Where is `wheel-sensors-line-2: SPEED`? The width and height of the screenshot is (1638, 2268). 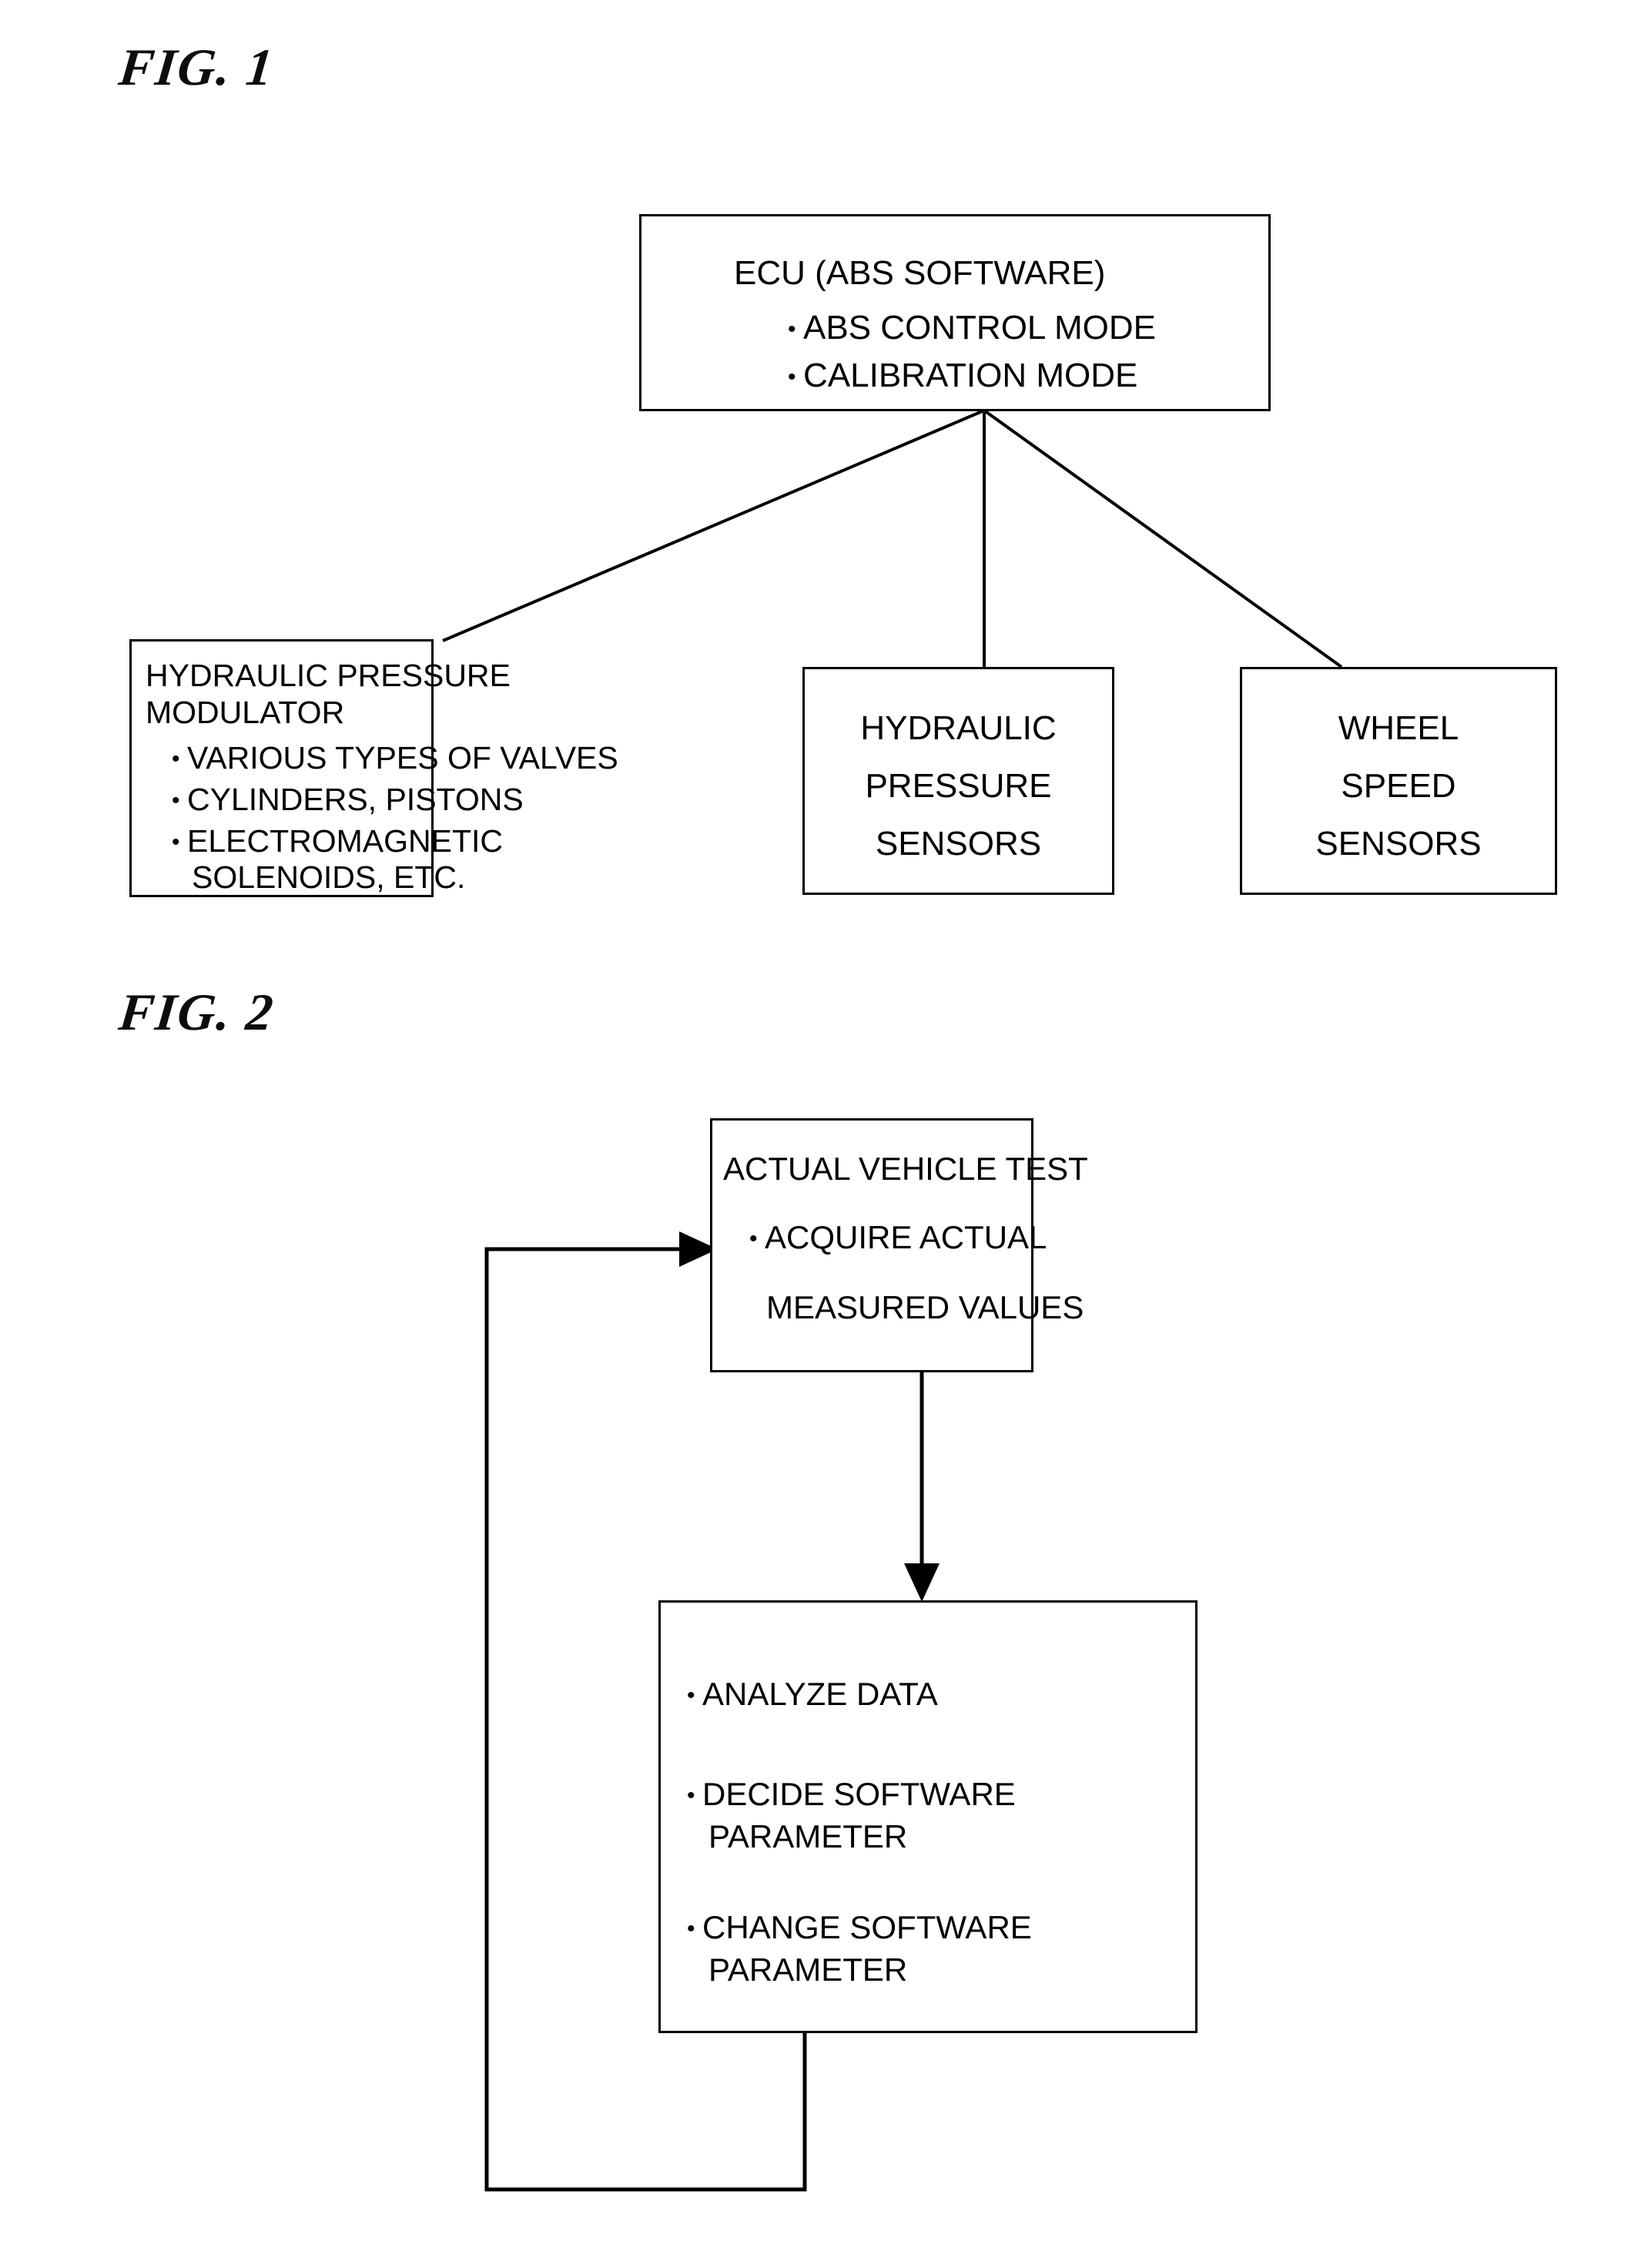 wheel-sensors-line-2: SPEED is located at coordinates (1398, 786).